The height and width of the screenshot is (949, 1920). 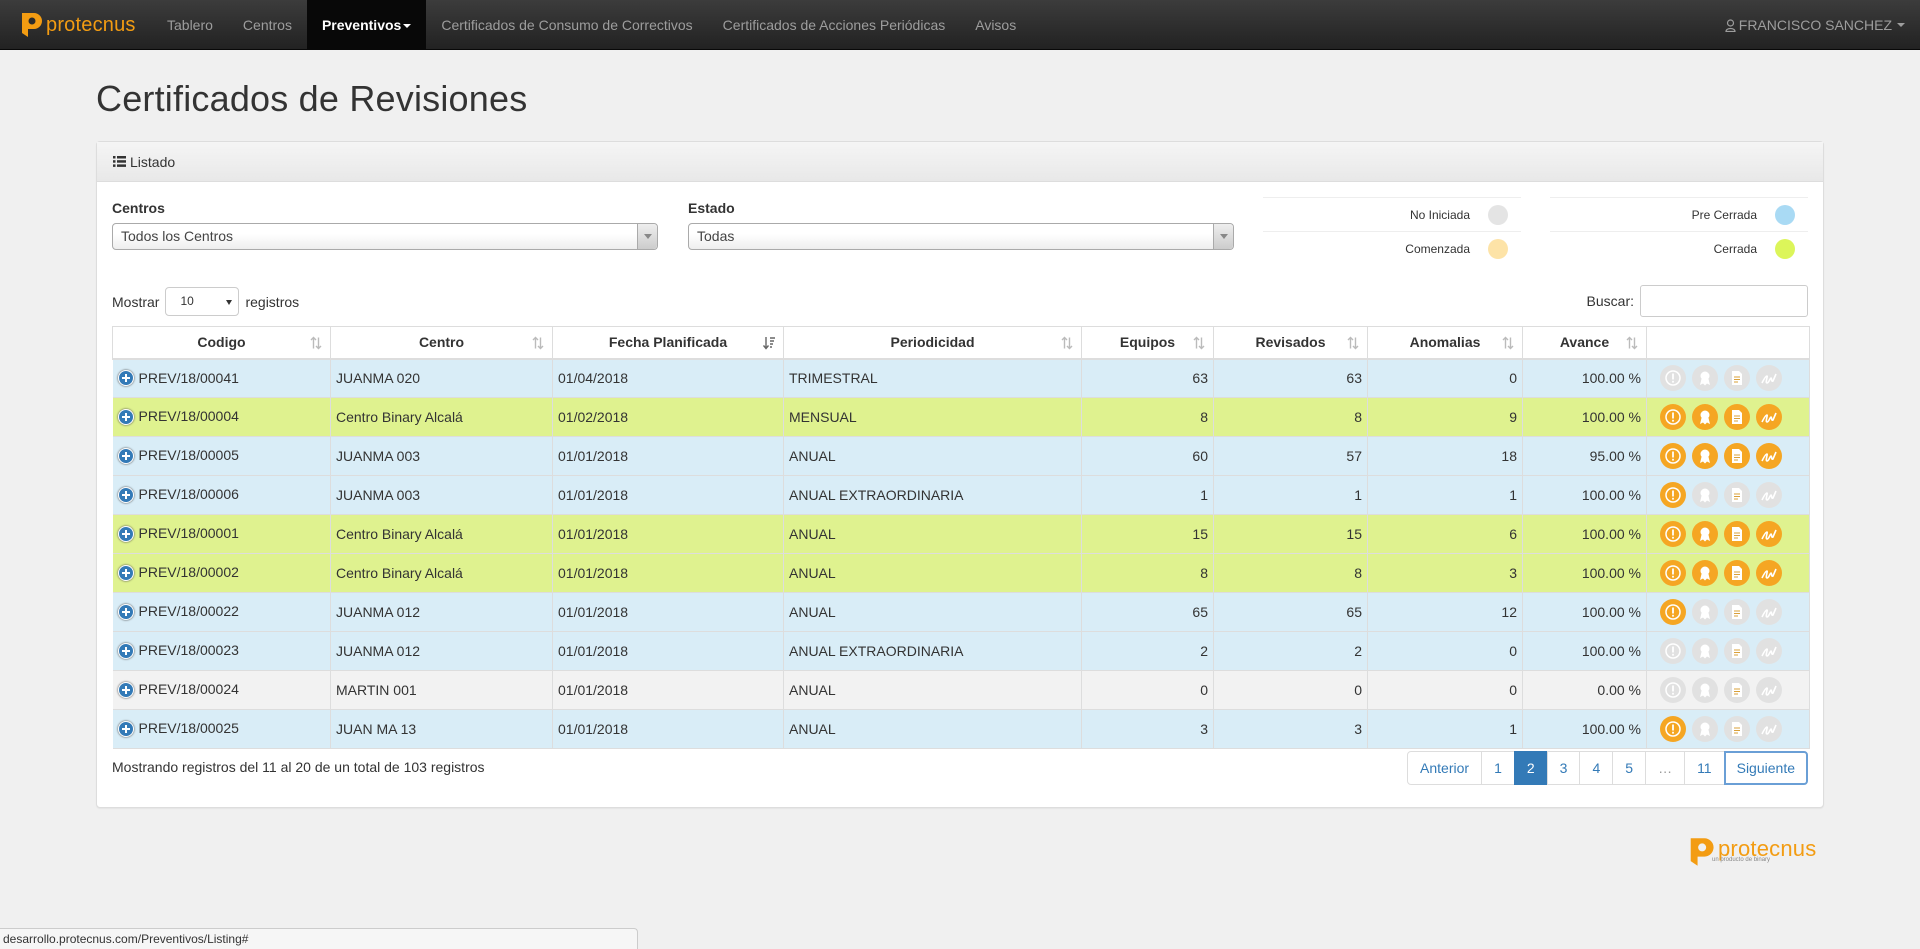 What do you see at coordinates (1290, 343) in the screenshot?
I see `column-header: Revisados` at bounding box center [1290, 343].